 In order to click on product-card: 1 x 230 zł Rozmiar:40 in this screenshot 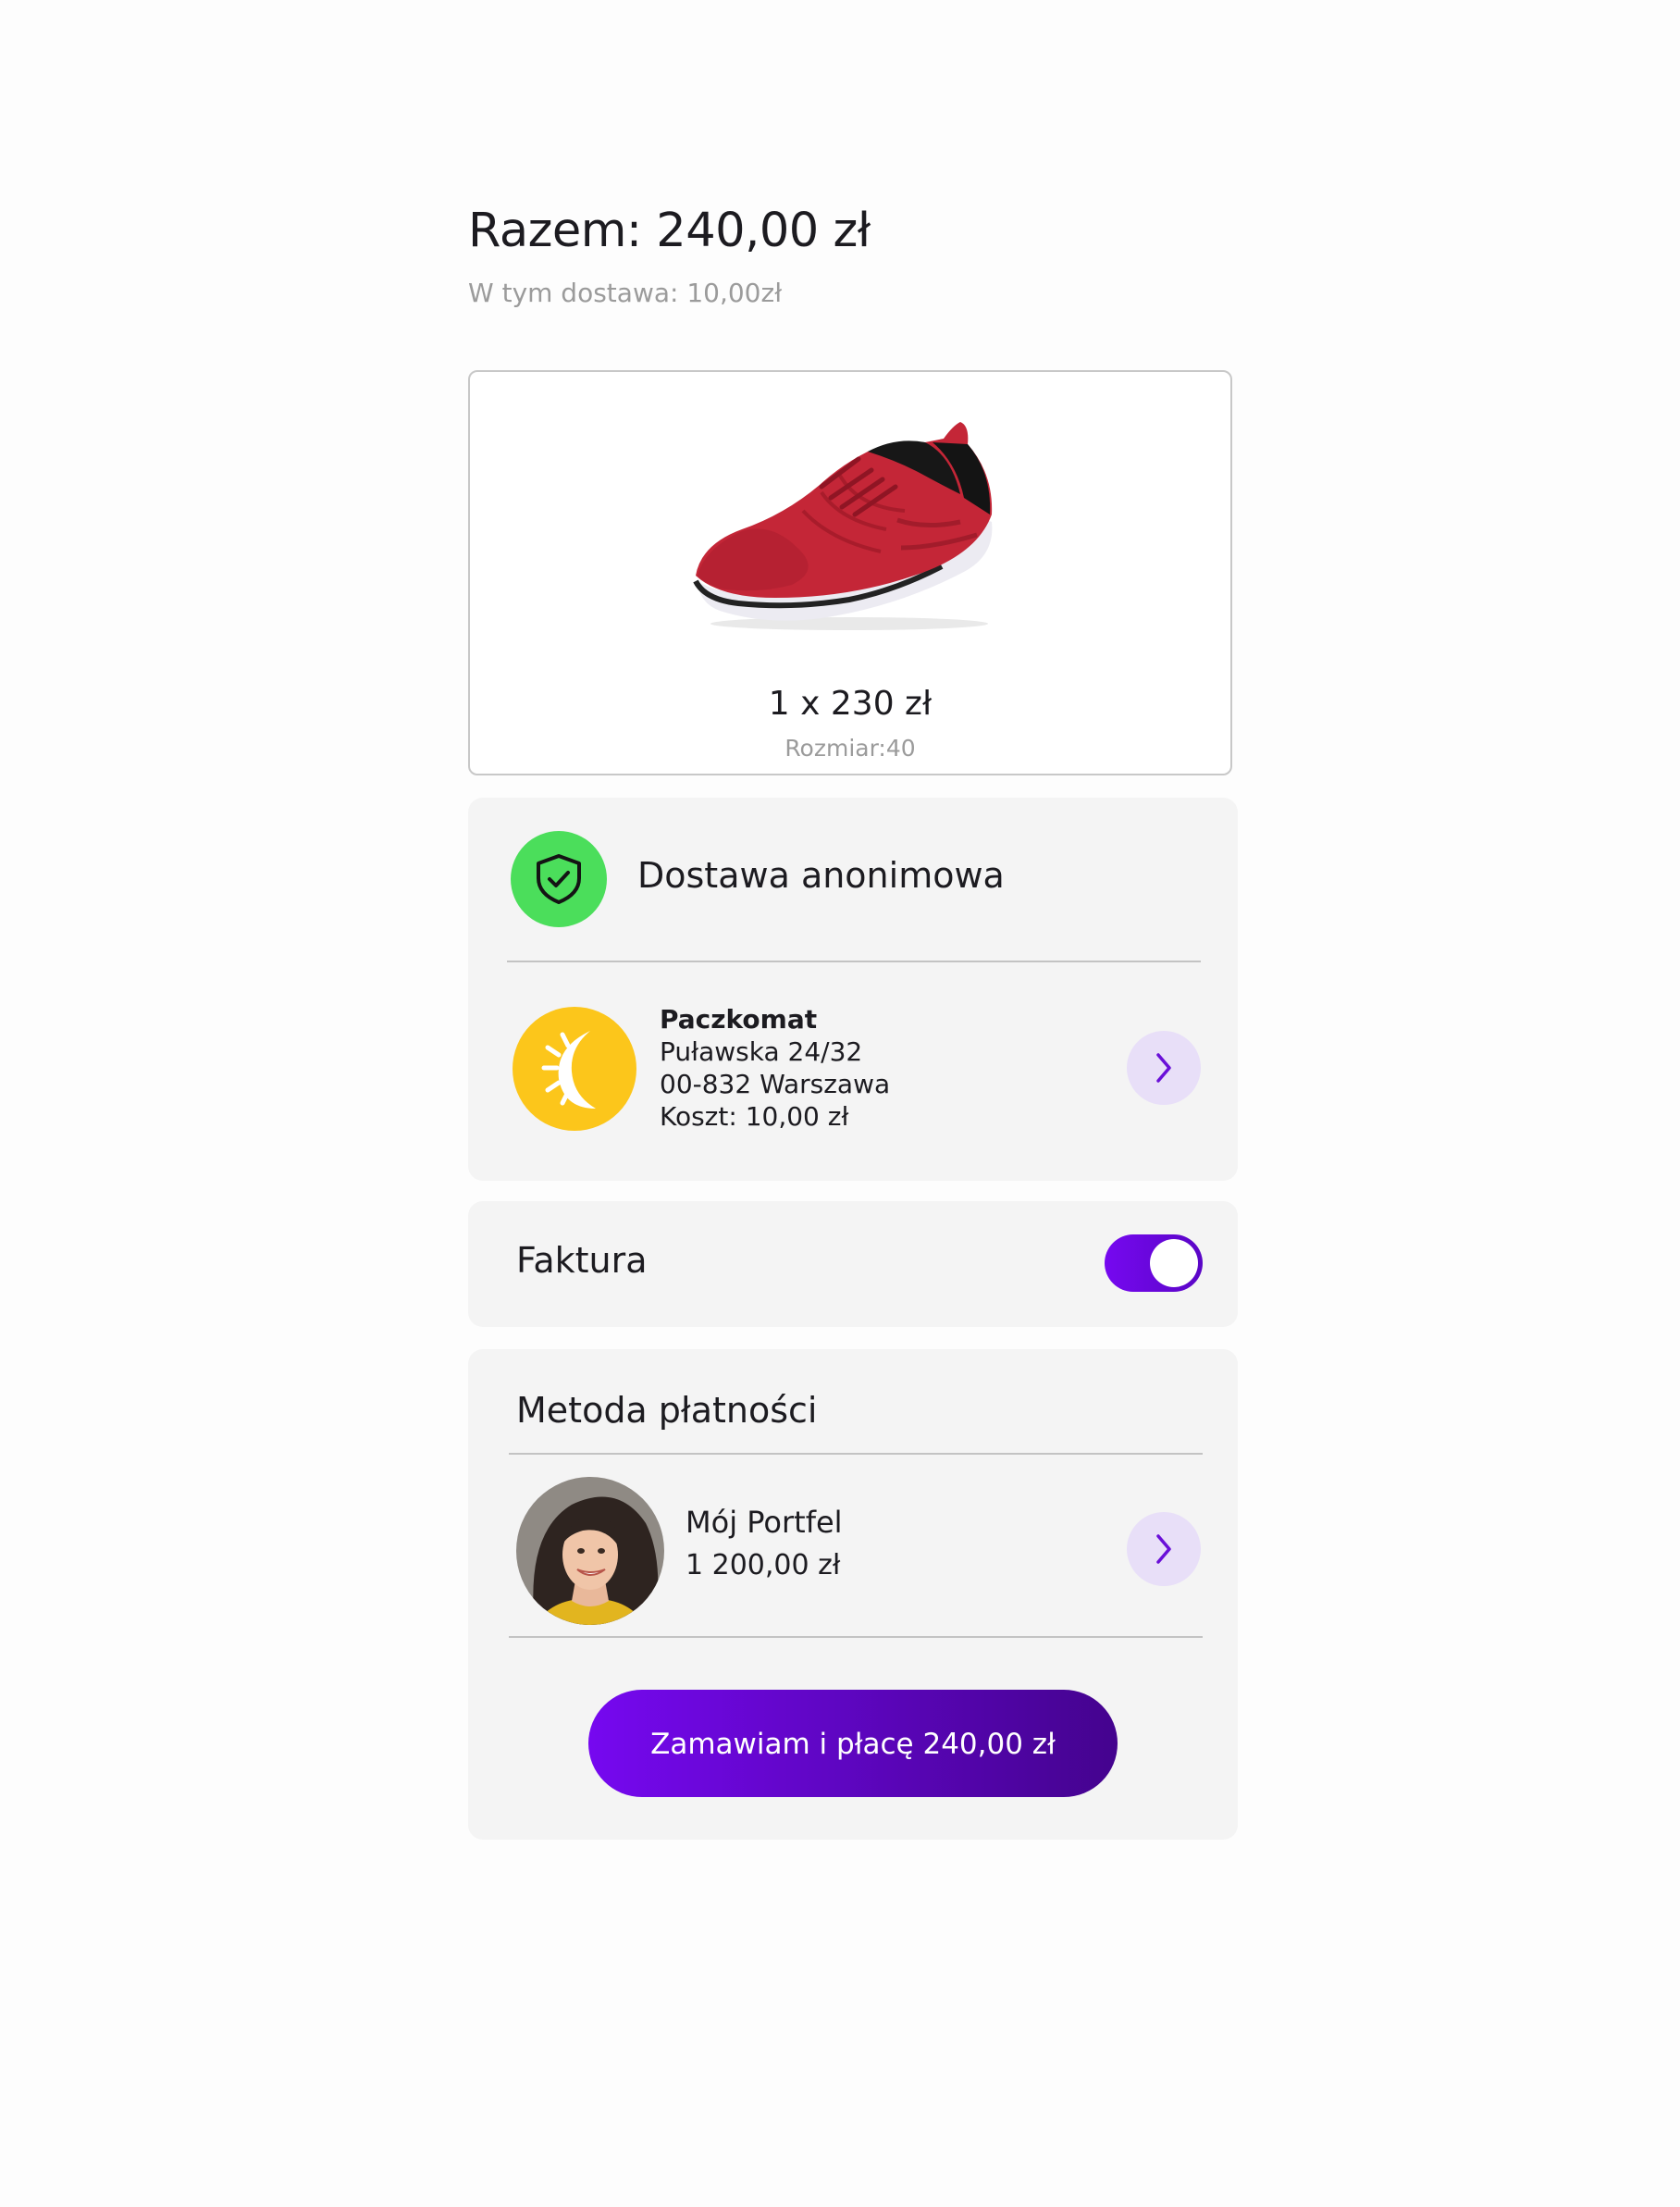, I will do `click(850, 572)`.